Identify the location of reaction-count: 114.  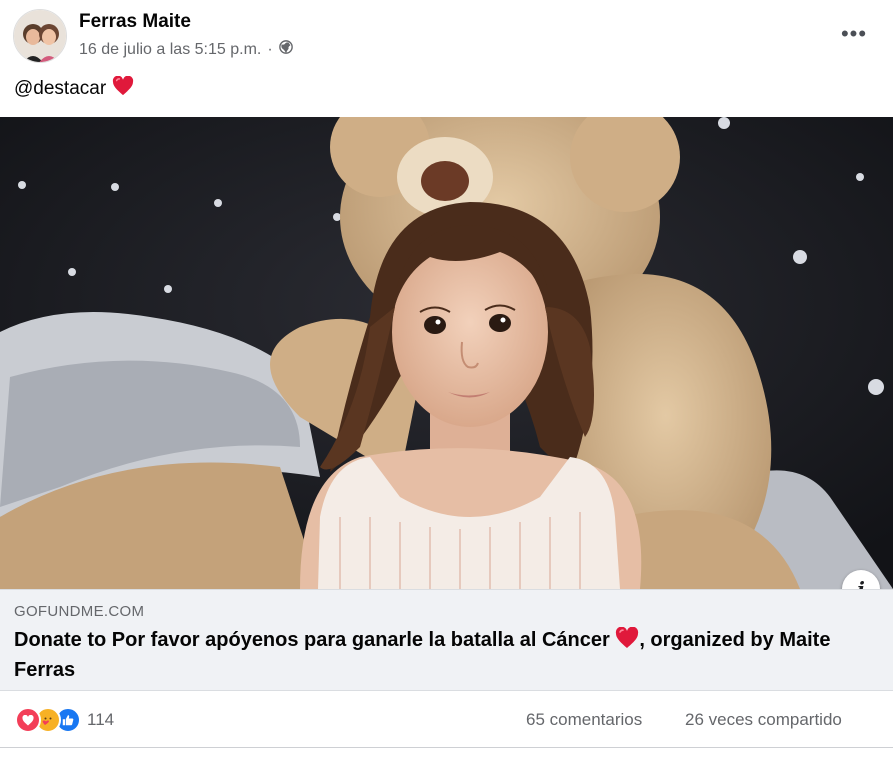
(101, 719).